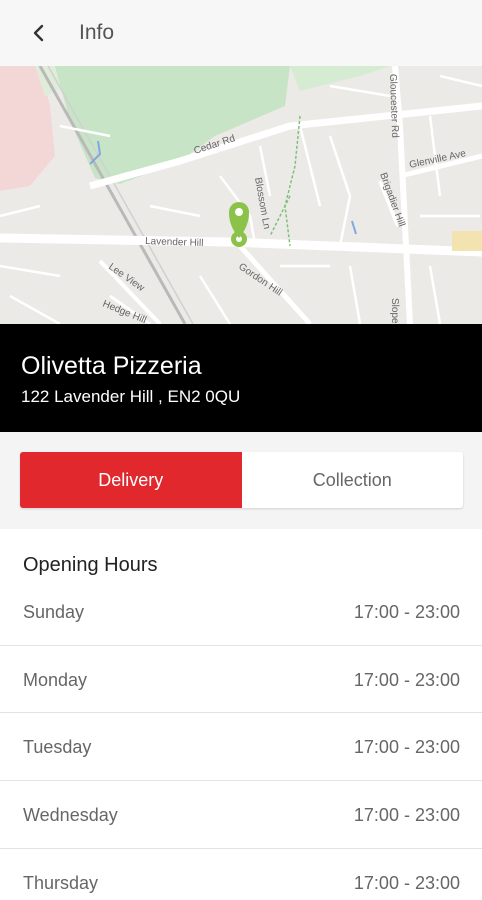 The height and width of the screenshot is (900, 482). What do you see at coordinates (352, 480) in the screenshot?
I see `collection-button: Collection` at bounding box center [352, 480].